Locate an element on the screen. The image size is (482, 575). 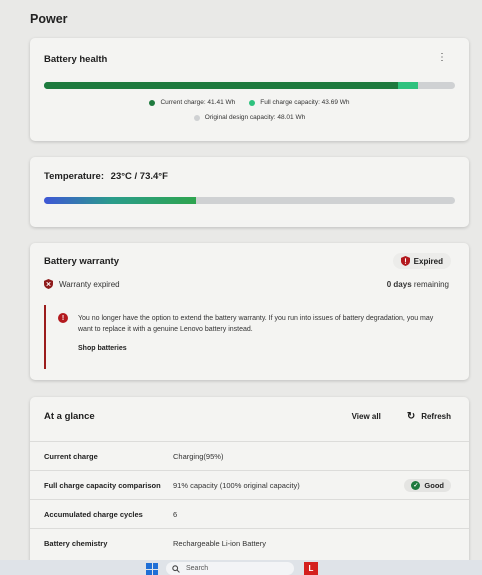
page-title: Power is located at coordinates (49, 19).